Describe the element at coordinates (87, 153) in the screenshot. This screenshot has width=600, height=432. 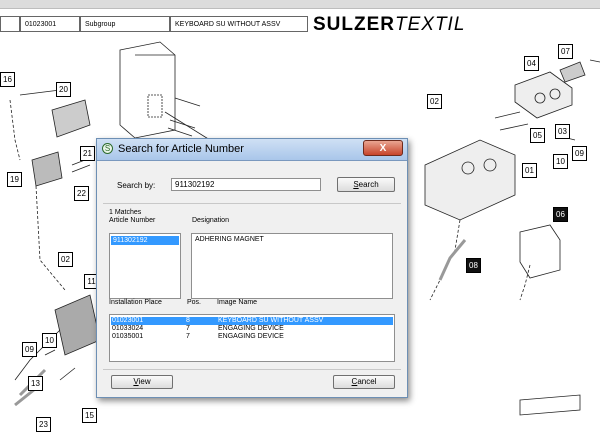
I see `part-callout: 21` at that location.